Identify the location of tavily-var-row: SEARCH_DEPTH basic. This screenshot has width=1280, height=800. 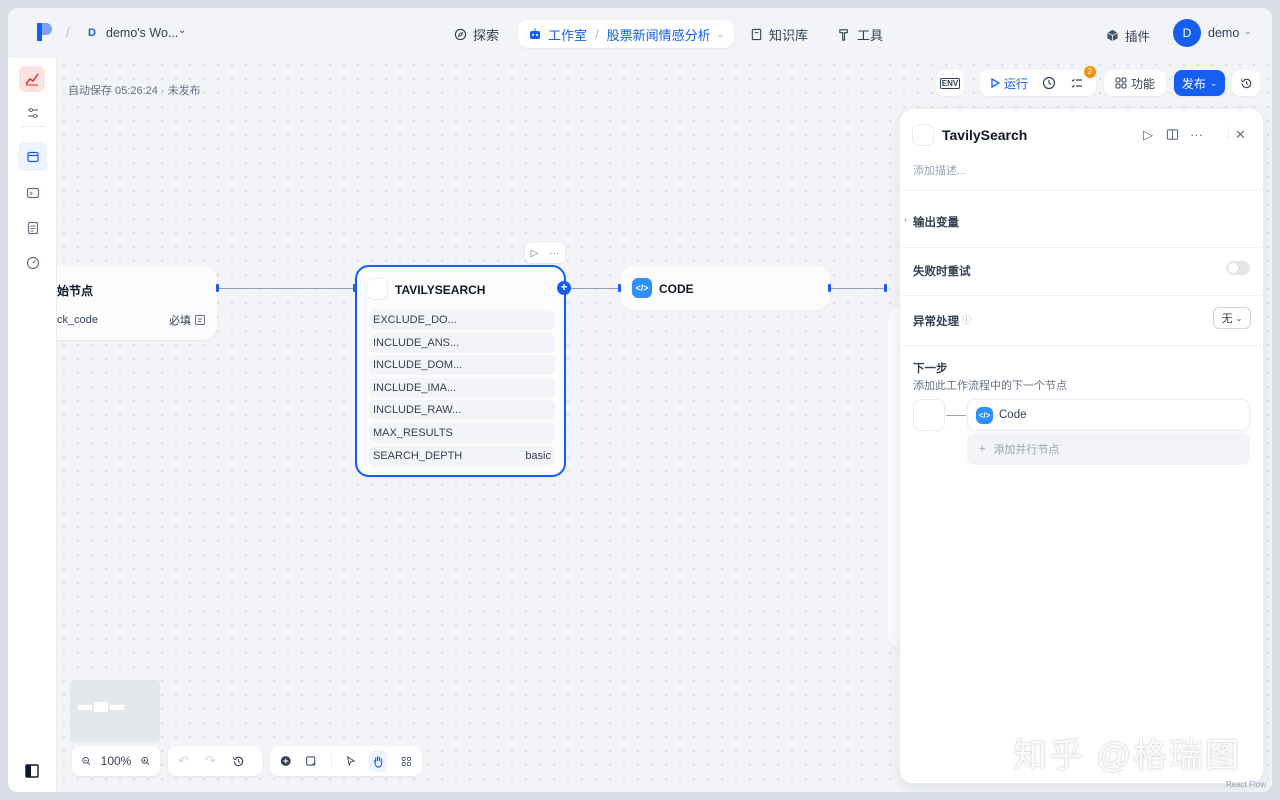
(462, 456).